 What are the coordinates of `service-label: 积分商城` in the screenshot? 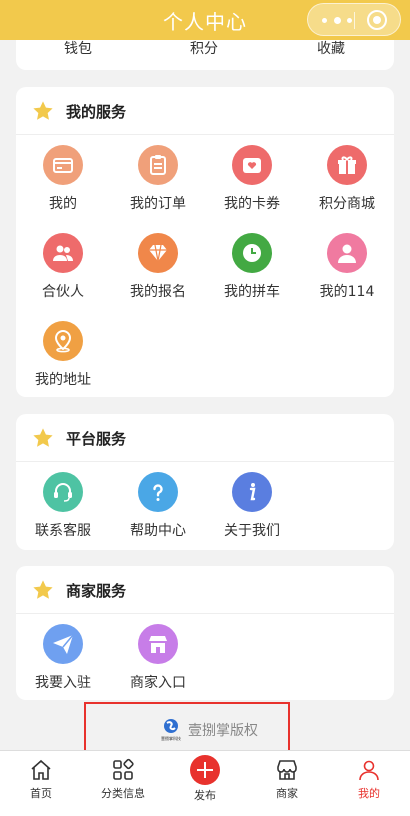 It's located at (347, 204).